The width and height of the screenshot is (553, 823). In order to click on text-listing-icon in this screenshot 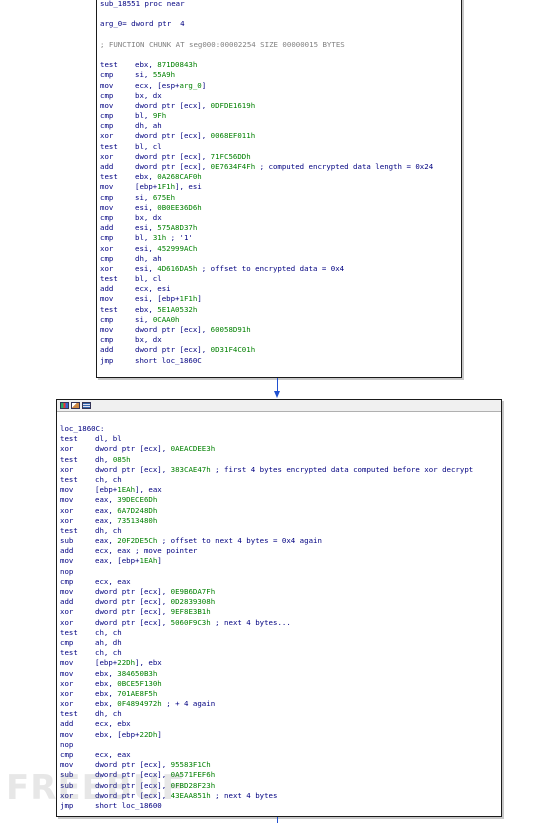, I will do `click(86, 405)`.